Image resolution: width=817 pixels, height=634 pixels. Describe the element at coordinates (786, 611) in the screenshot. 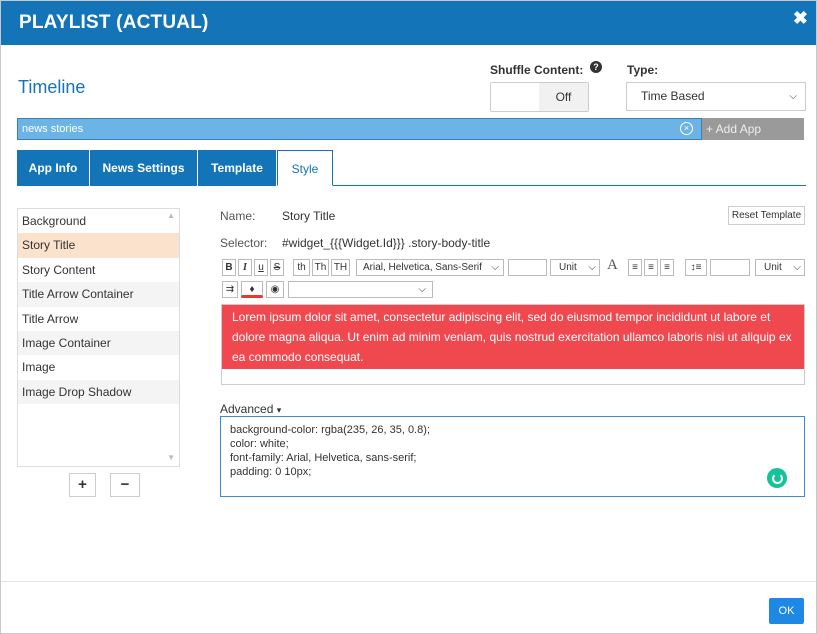

I see `ok-button: OK` at that location.